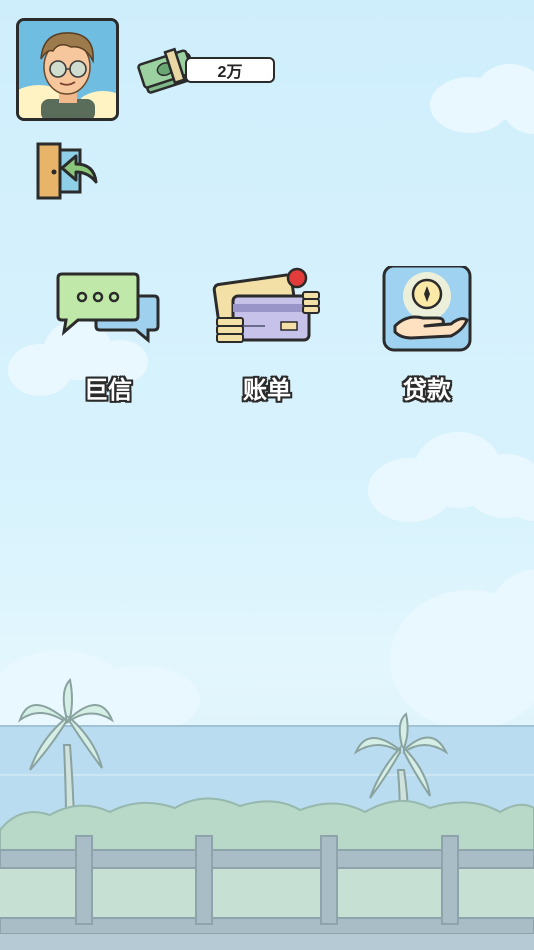 This screenshot has height=950, width=534. I want to click on loan-hand-coin-icon, so click(427, 309).